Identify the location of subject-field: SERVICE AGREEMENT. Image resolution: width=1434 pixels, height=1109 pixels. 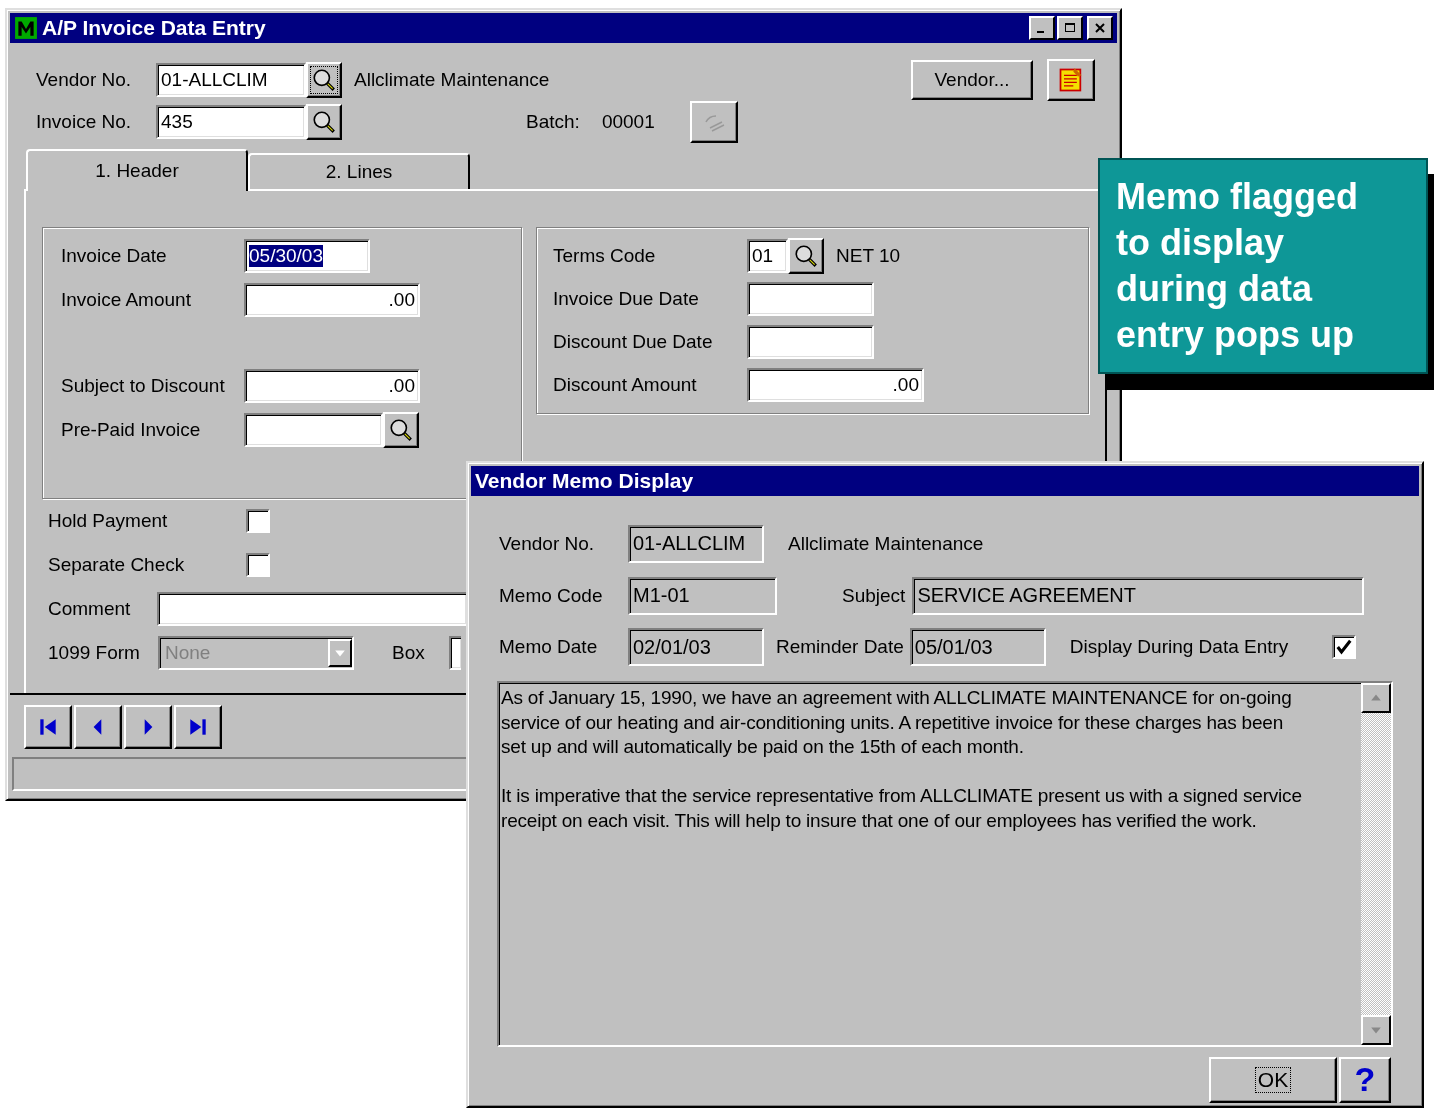
(1138, 595).